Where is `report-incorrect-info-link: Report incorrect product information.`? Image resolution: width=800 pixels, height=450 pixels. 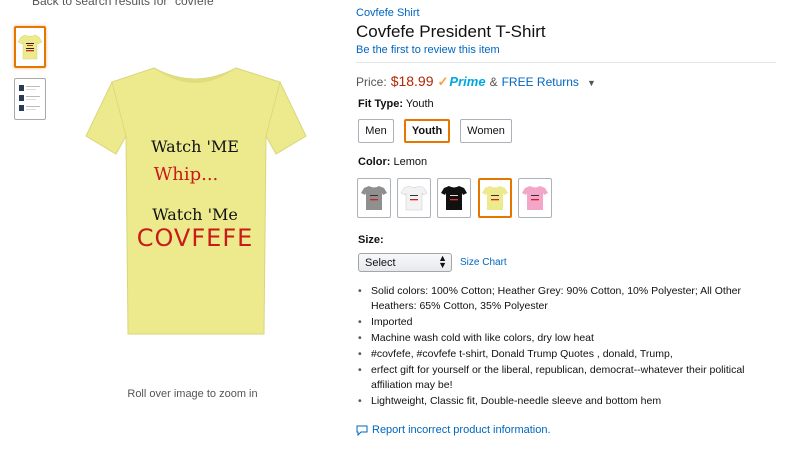 report-incorrect-info-link: Report incorrect product information. is located at coordinates (453, 430).